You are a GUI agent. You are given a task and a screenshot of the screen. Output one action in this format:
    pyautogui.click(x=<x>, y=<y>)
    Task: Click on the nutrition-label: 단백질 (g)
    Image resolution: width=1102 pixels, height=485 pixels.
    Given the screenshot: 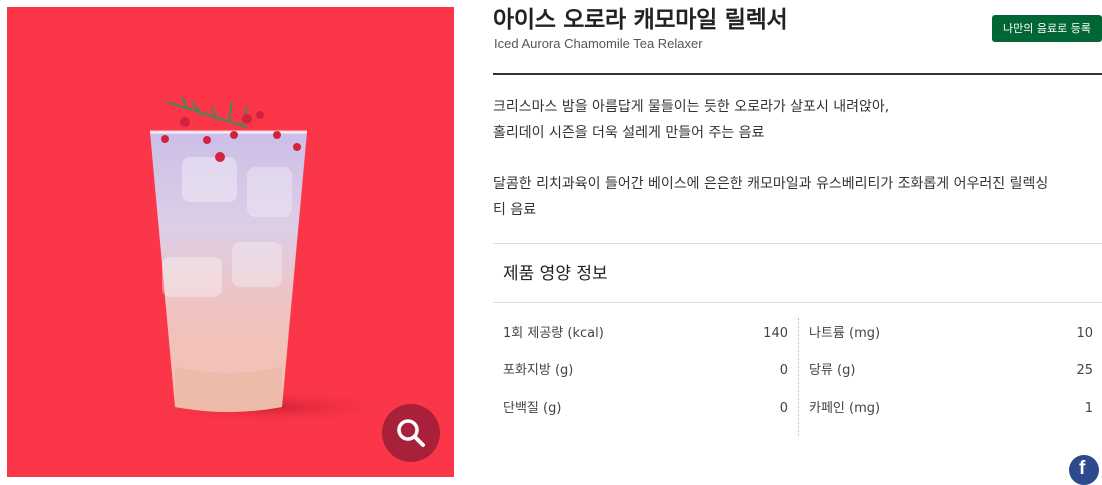 What is the action you would take?
    pyautogui.click(x=532, y=408)
    